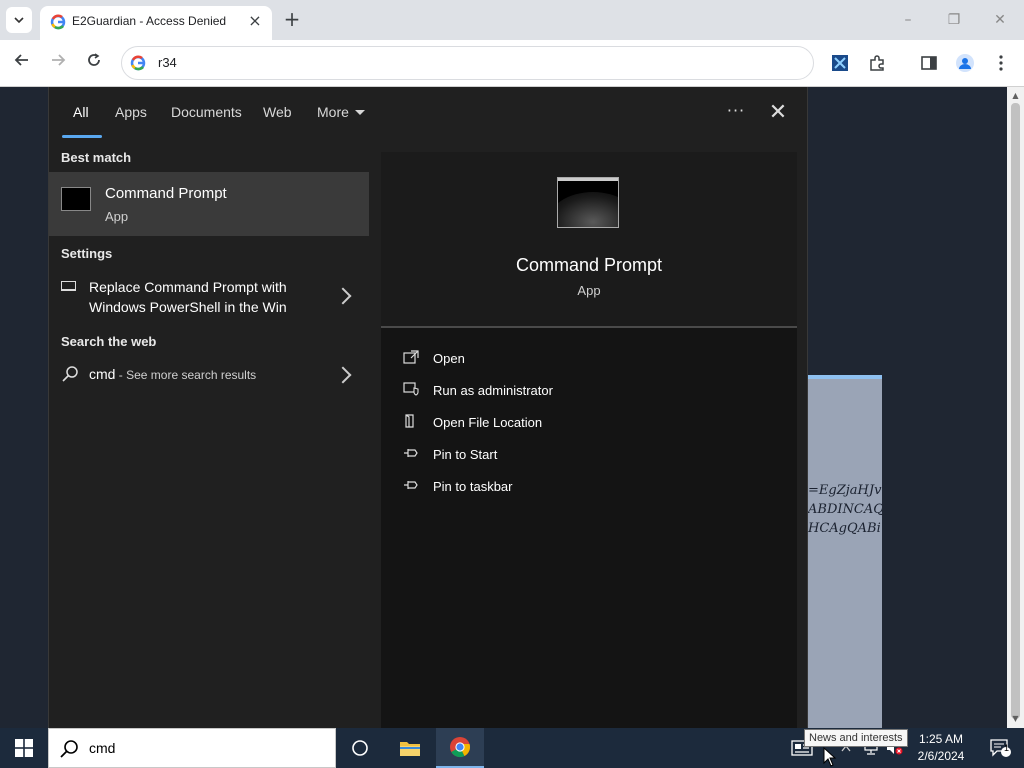  I want to click on clock-time: 1:25 AM, so click(941, 739).